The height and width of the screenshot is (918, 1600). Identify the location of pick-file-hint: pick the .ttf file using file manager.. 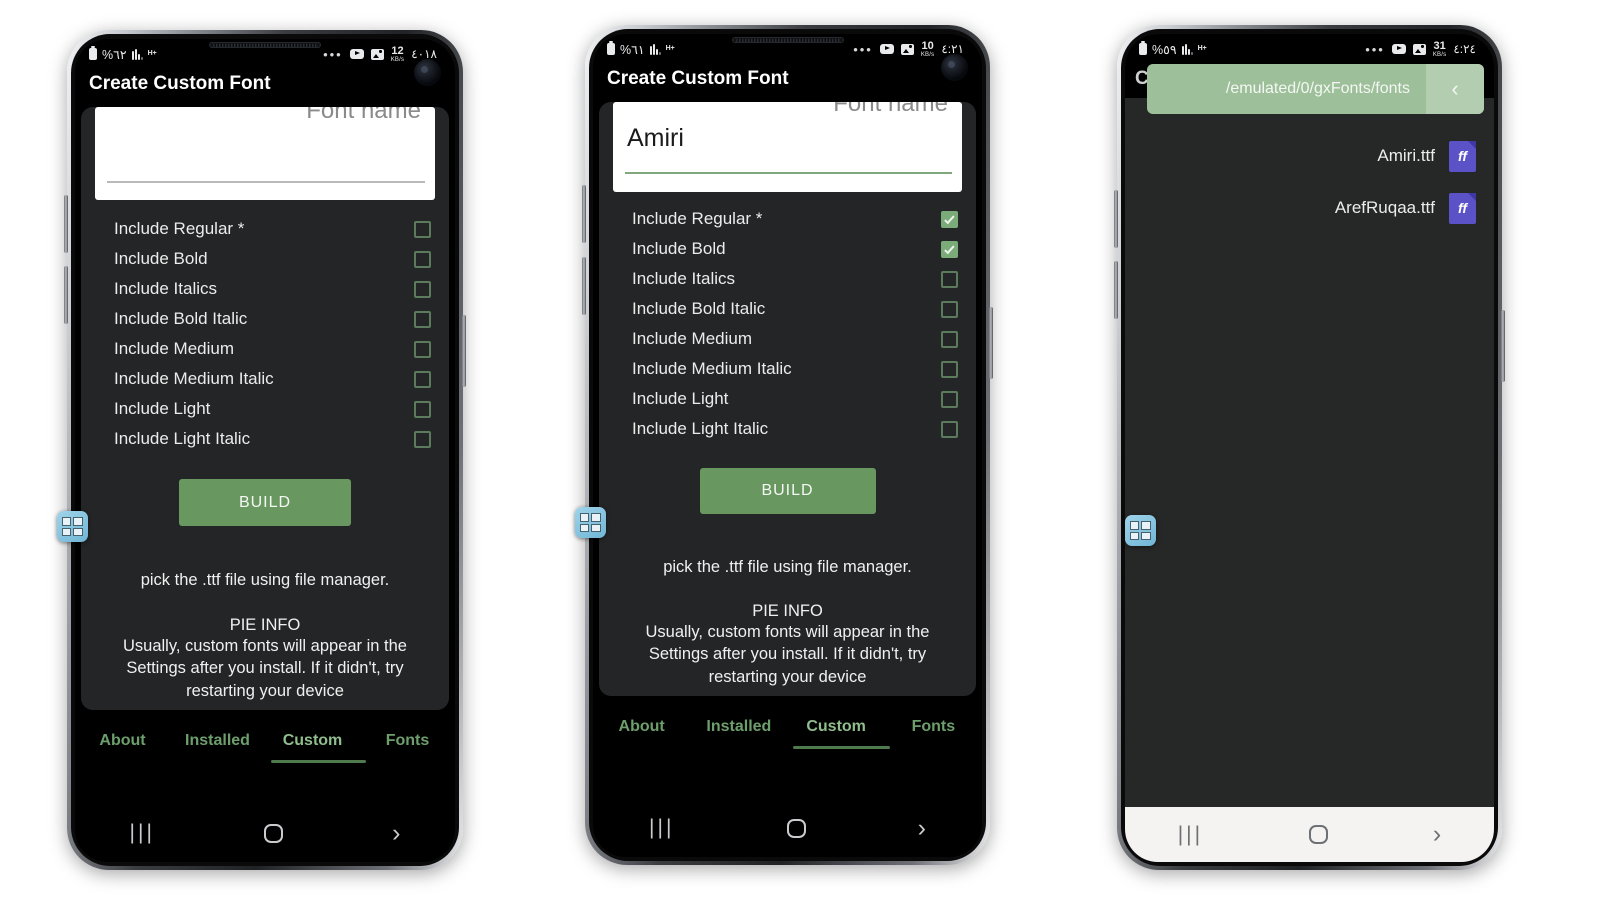
(265, 580).